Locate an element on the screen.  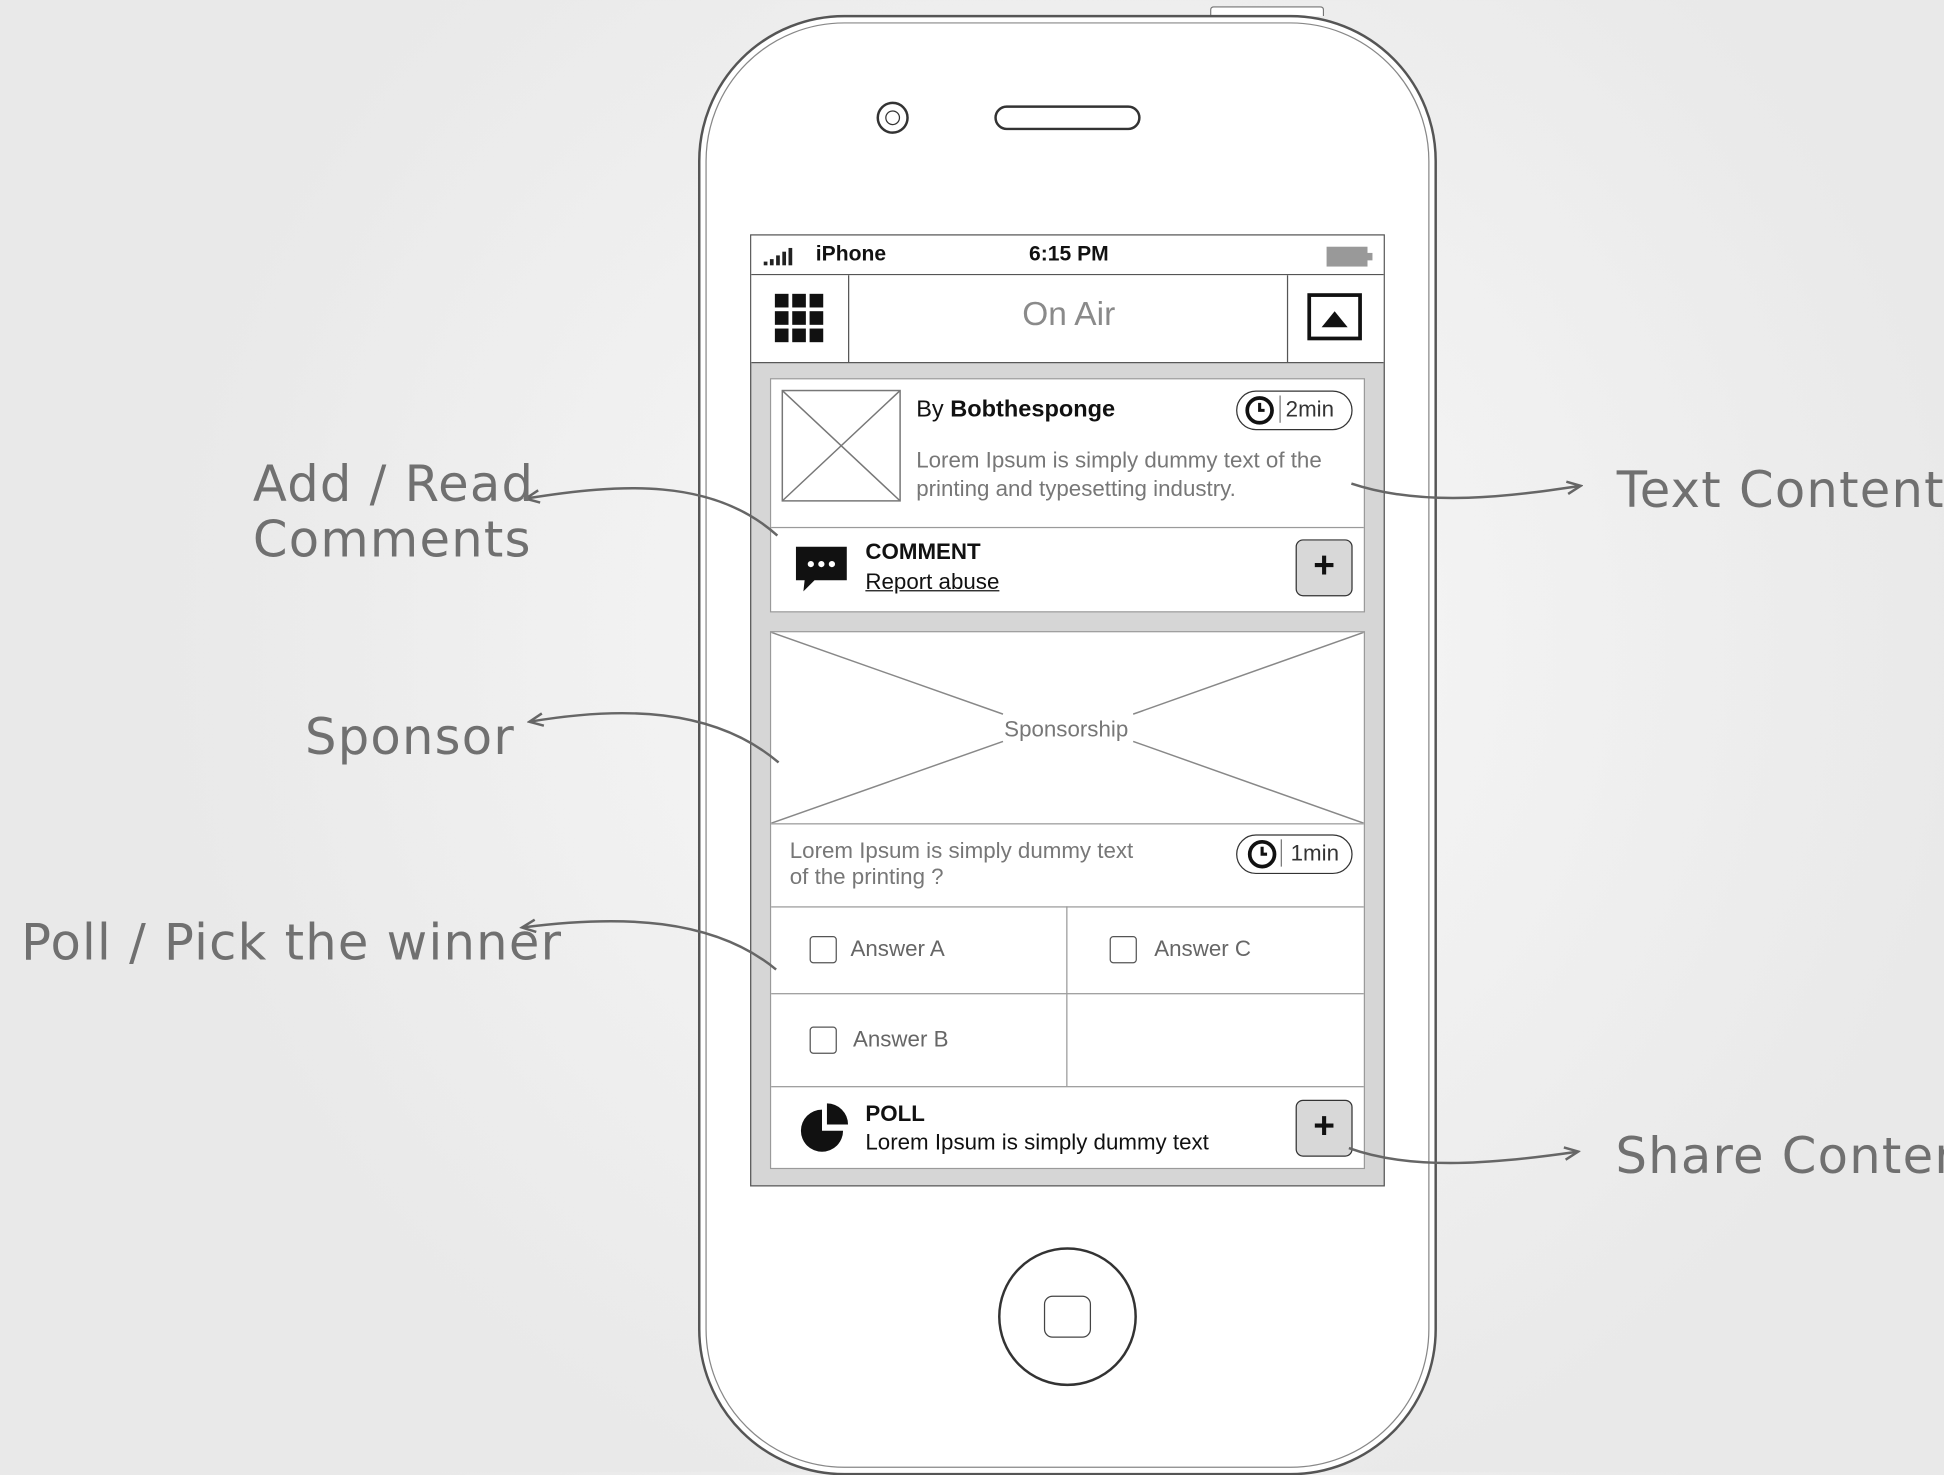
annotation-text-content: Text Content is located at coordinates (1780, 491).